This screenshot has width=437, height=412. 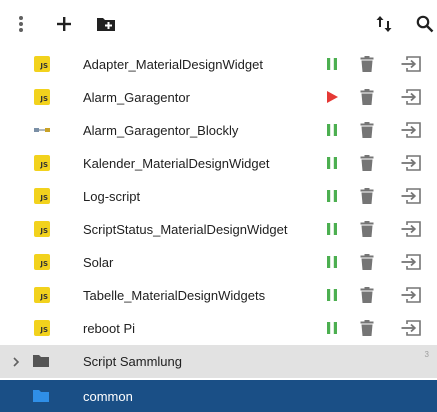 What do you see at coordinates (218, 24) in the screenshot?
I see `toolbar` at bounding box center [218, 24].